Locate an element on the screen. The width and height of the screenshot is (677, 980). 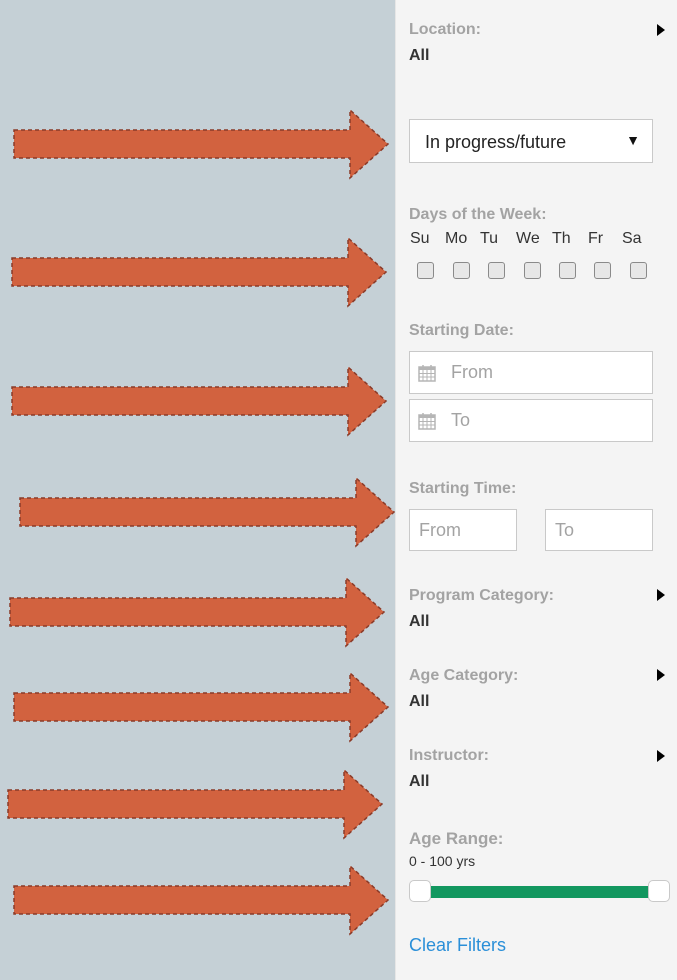
start-date-from-input: From is located at coordinates (531, 372).